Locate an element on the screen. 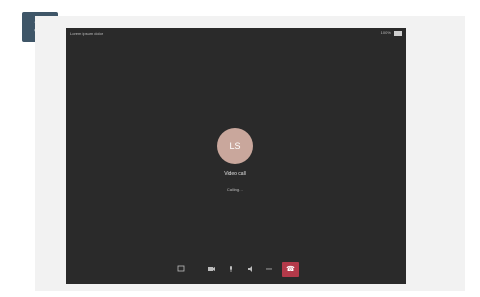 This screenshot has height=297, width=480. avatar: LS is located at coordinates (235, 146).